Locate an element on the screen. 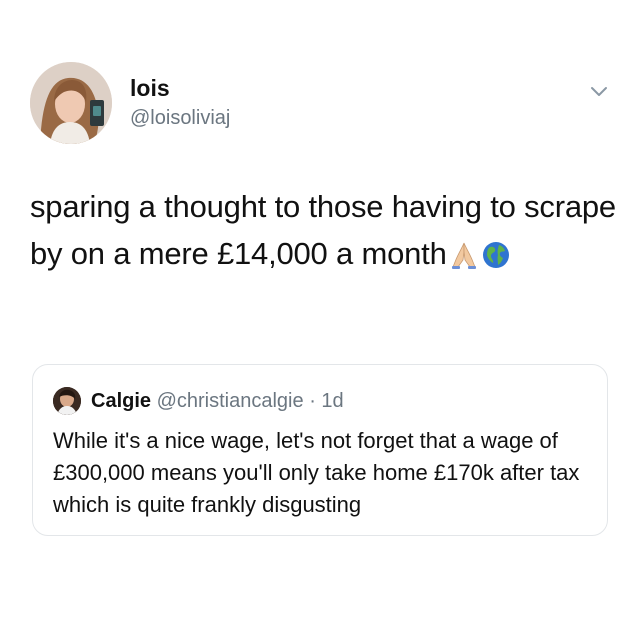 This screenshot has width=640, height=636. folded-hands-emoji is located at coordinates (464, 259).